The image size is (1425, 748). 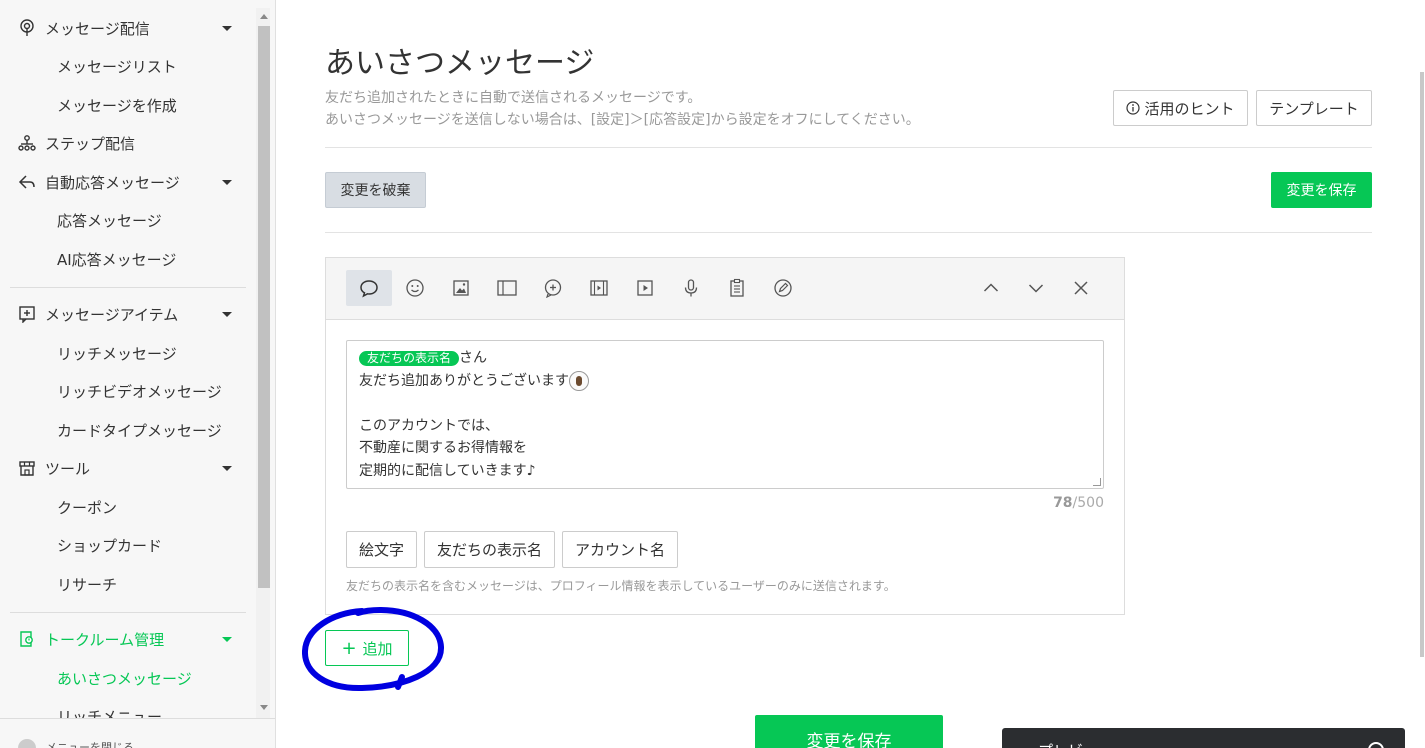 What do you see at coordinates (473, 358) in the screenshot?
I see `message-text: さん` at bounding box center [473, 358].